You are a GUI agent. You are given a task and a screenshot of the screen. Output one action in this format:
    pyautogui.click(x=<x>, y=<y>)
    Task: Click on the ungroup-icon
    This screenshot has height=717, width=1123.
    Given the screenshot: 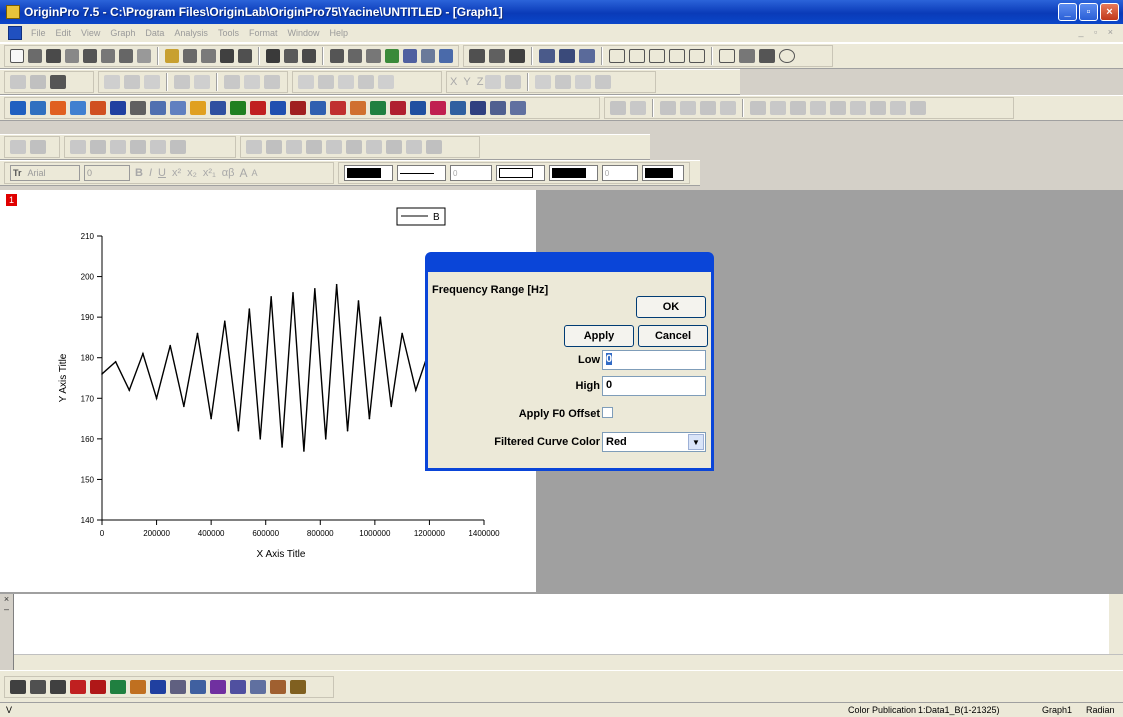 What is the action you would take?
    pyautogui.click(x=98, y=147)
    